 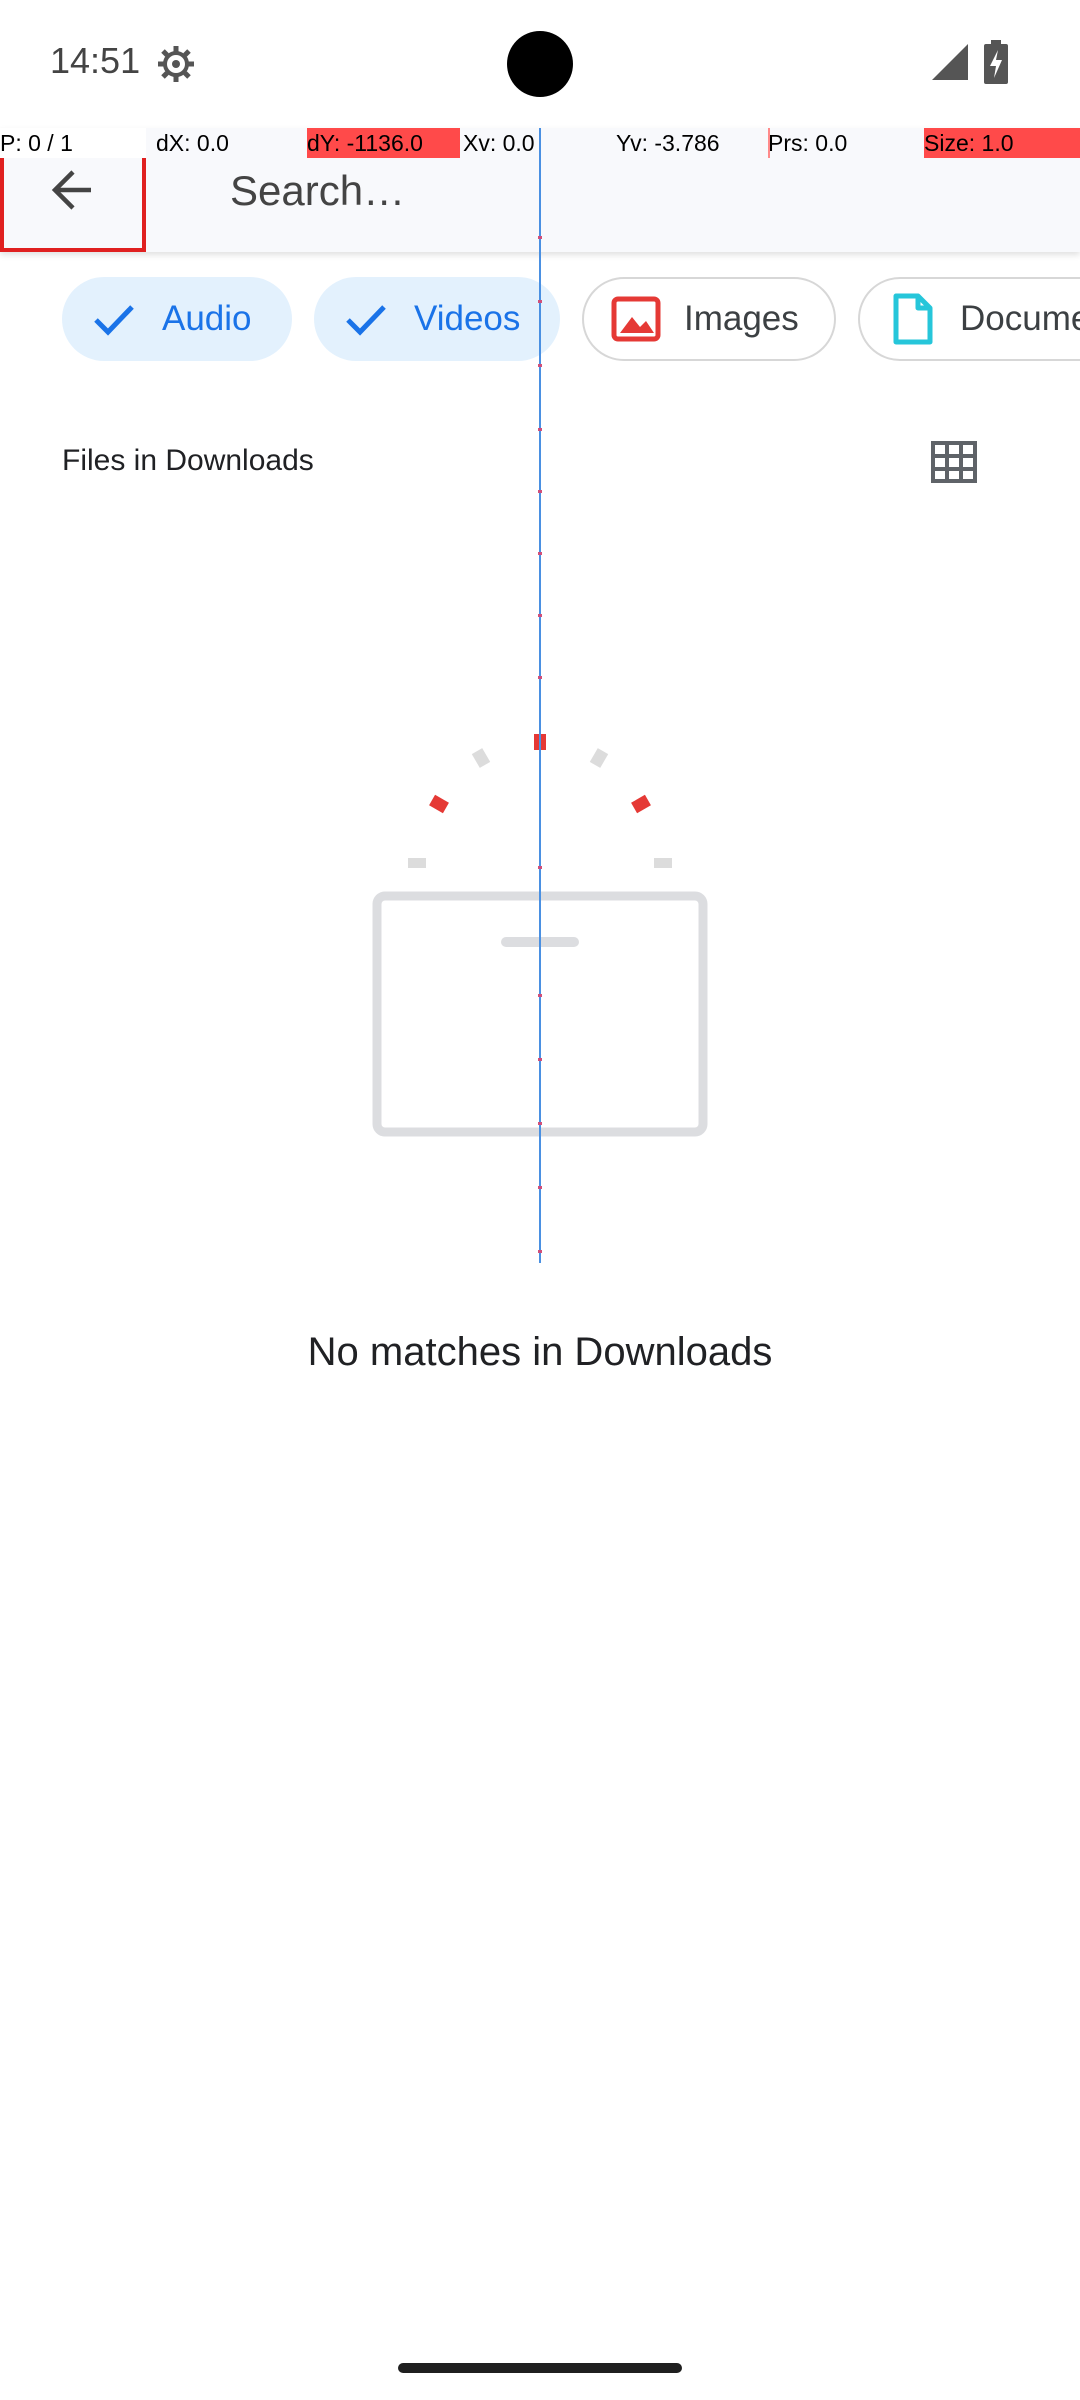 What do you see at coordinates (540, 695) in the screenshot?
I see `pointer-trace-line` at bounding box center [540, 695].